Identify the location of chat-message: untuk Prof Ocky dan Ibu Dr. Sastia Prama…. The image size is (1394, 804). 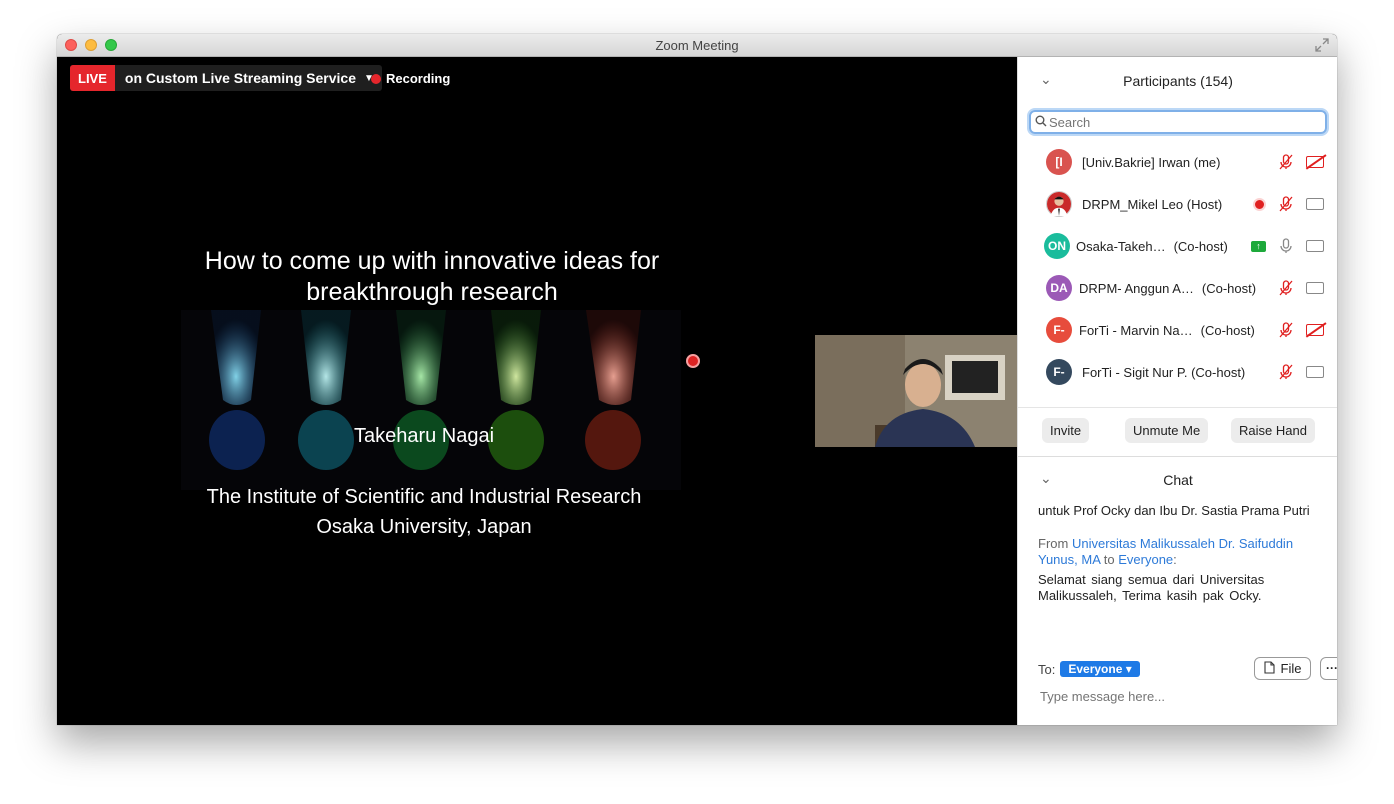
(1174, 510).